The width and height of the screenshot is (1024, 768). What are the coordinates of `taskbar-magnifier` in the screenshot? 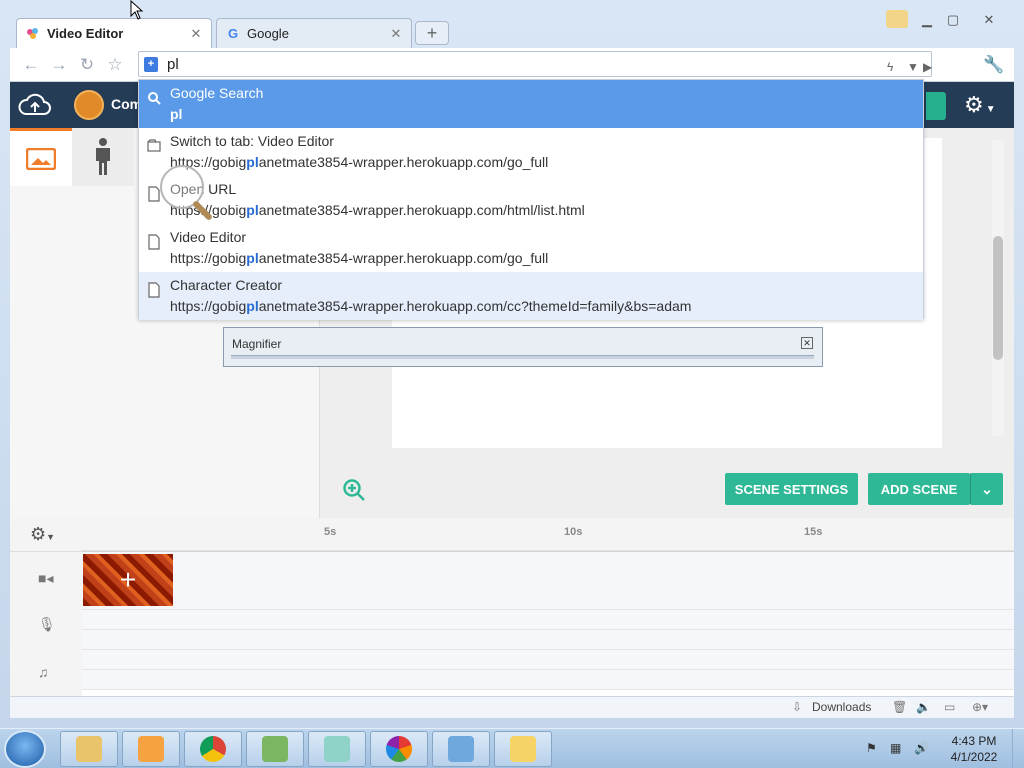 It's located at (461, 749).